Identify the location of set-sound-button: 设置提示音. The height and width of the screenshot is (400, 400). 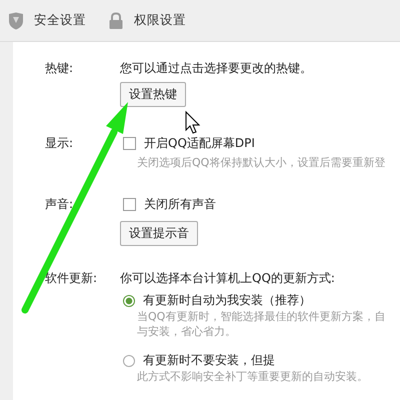
(159, 233).